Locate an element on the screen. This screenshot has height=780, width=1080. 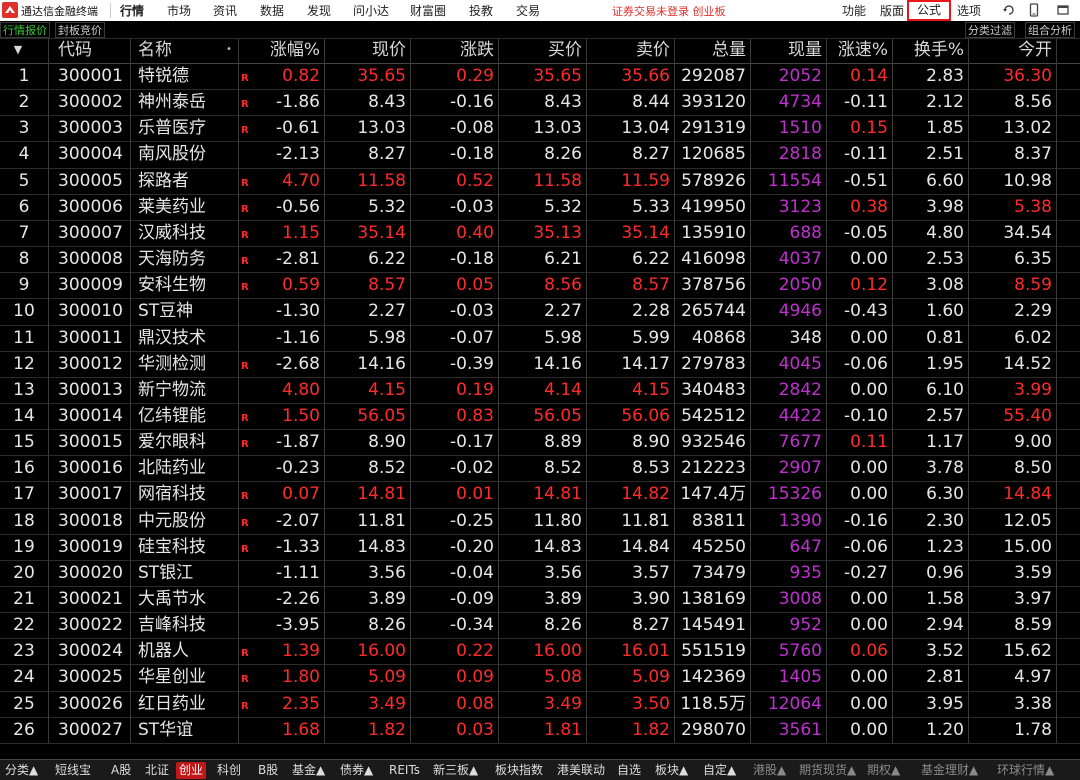
header-code: 代码 is located at coordinates (92, 51).